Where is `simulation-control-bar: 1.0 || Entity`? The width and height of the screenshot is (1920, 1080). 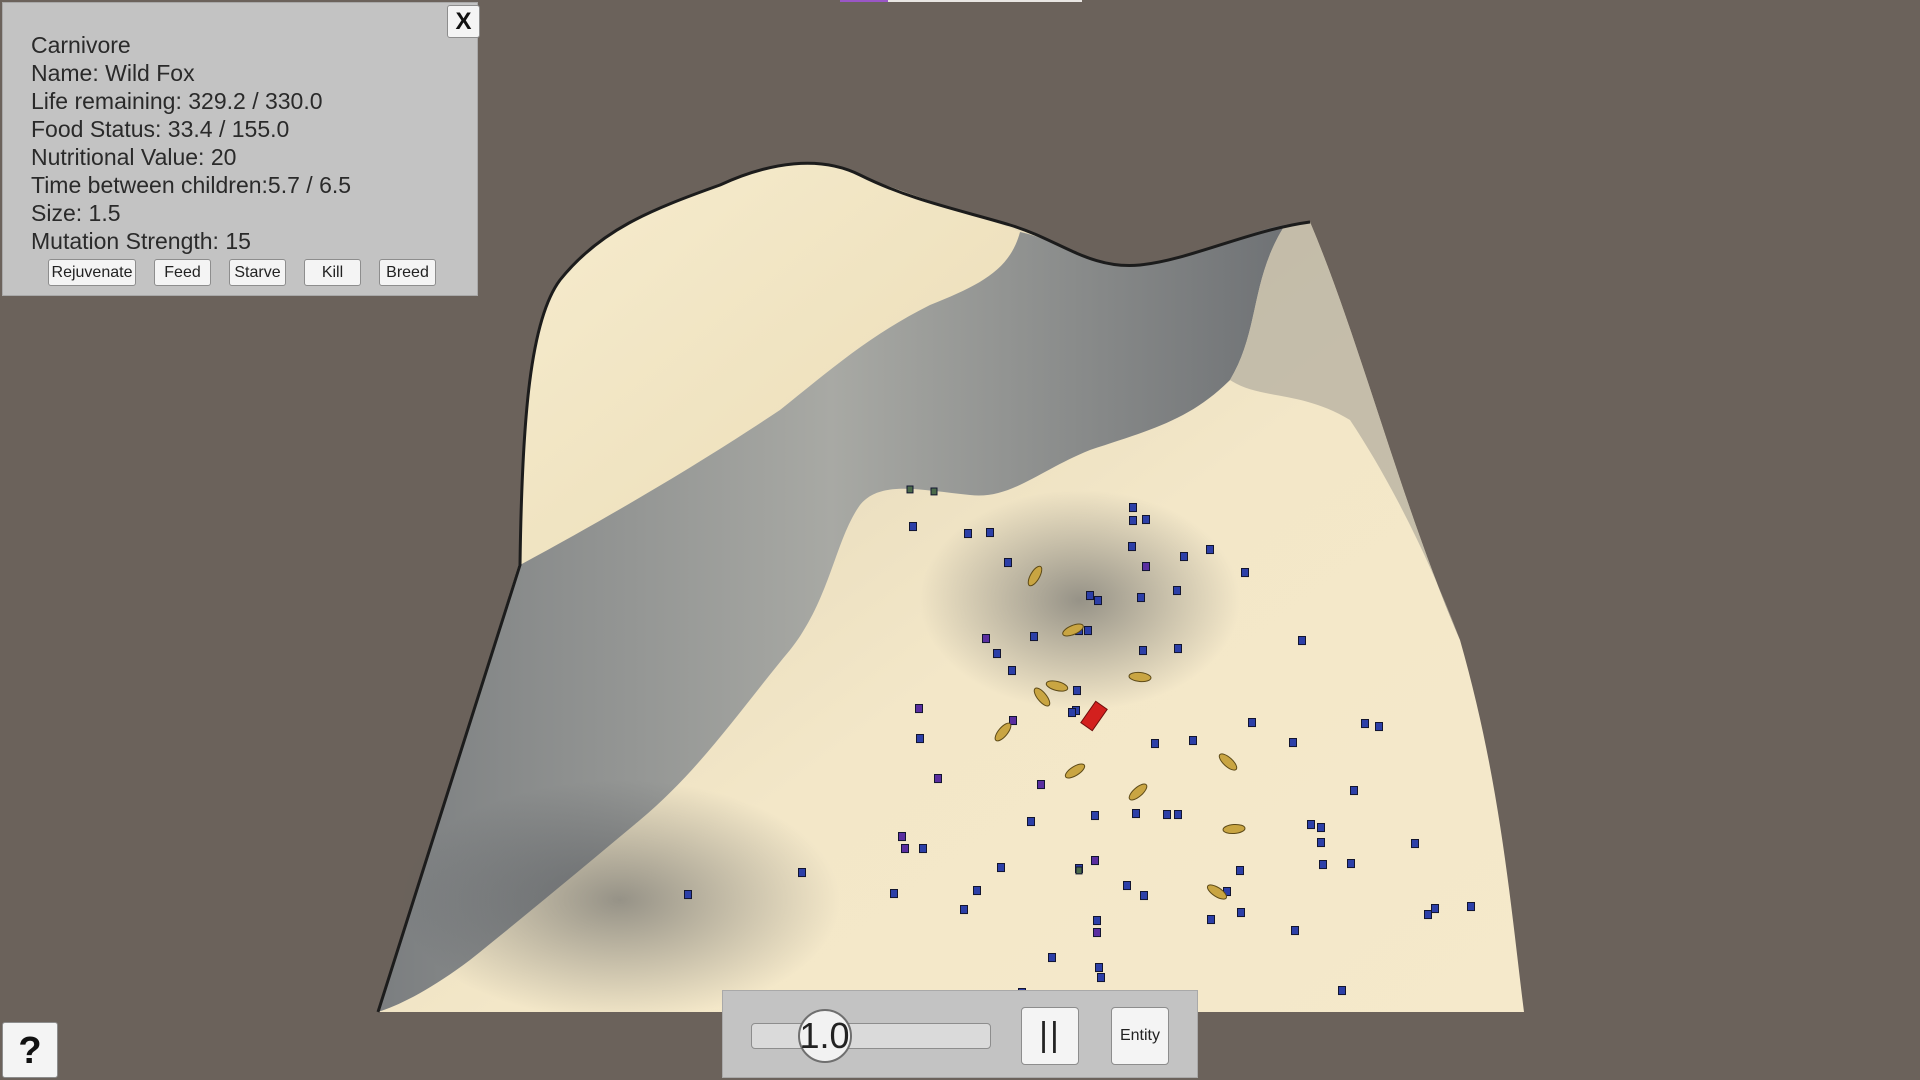 simulation-control-bar: 1.0 || Entity is located at coordinates (960, 1034).